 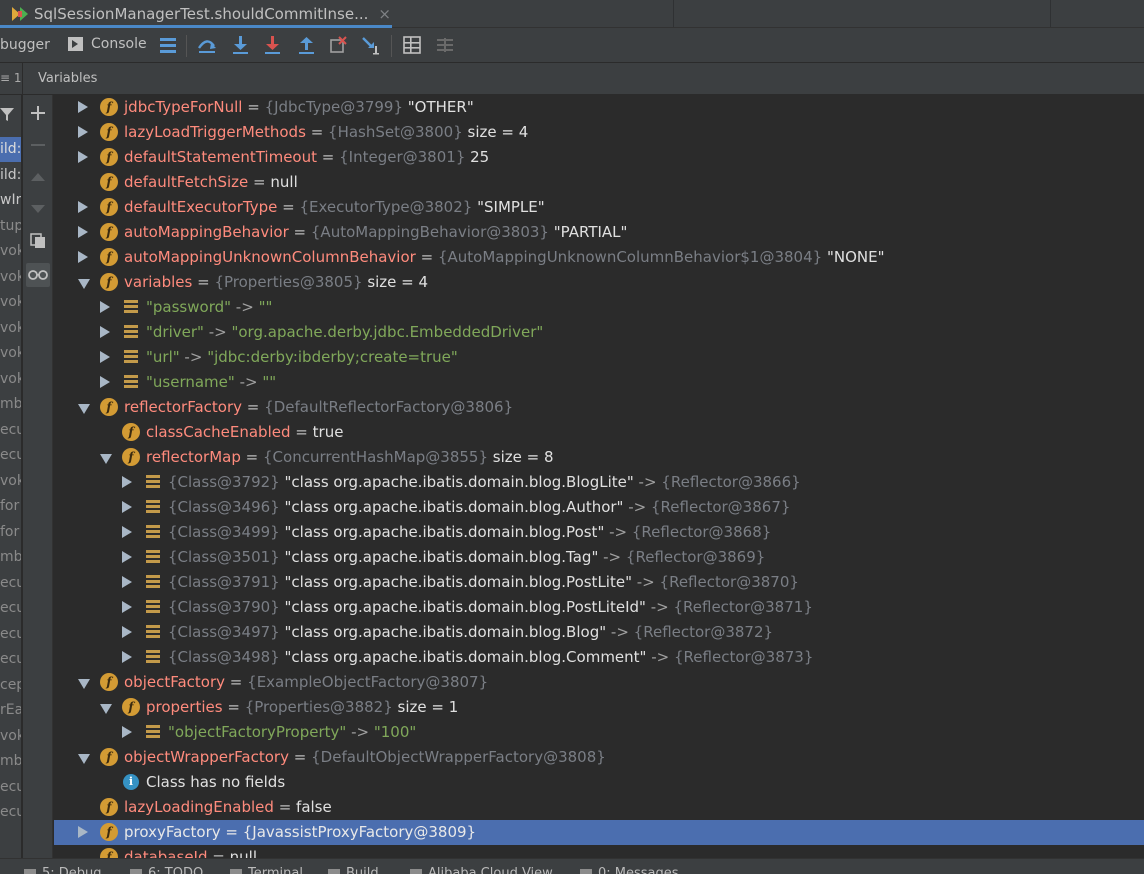 What do you see at coordinates (10, 532) in the screenshot?
I see `frame-item: for` at bounding box center [10, 532].